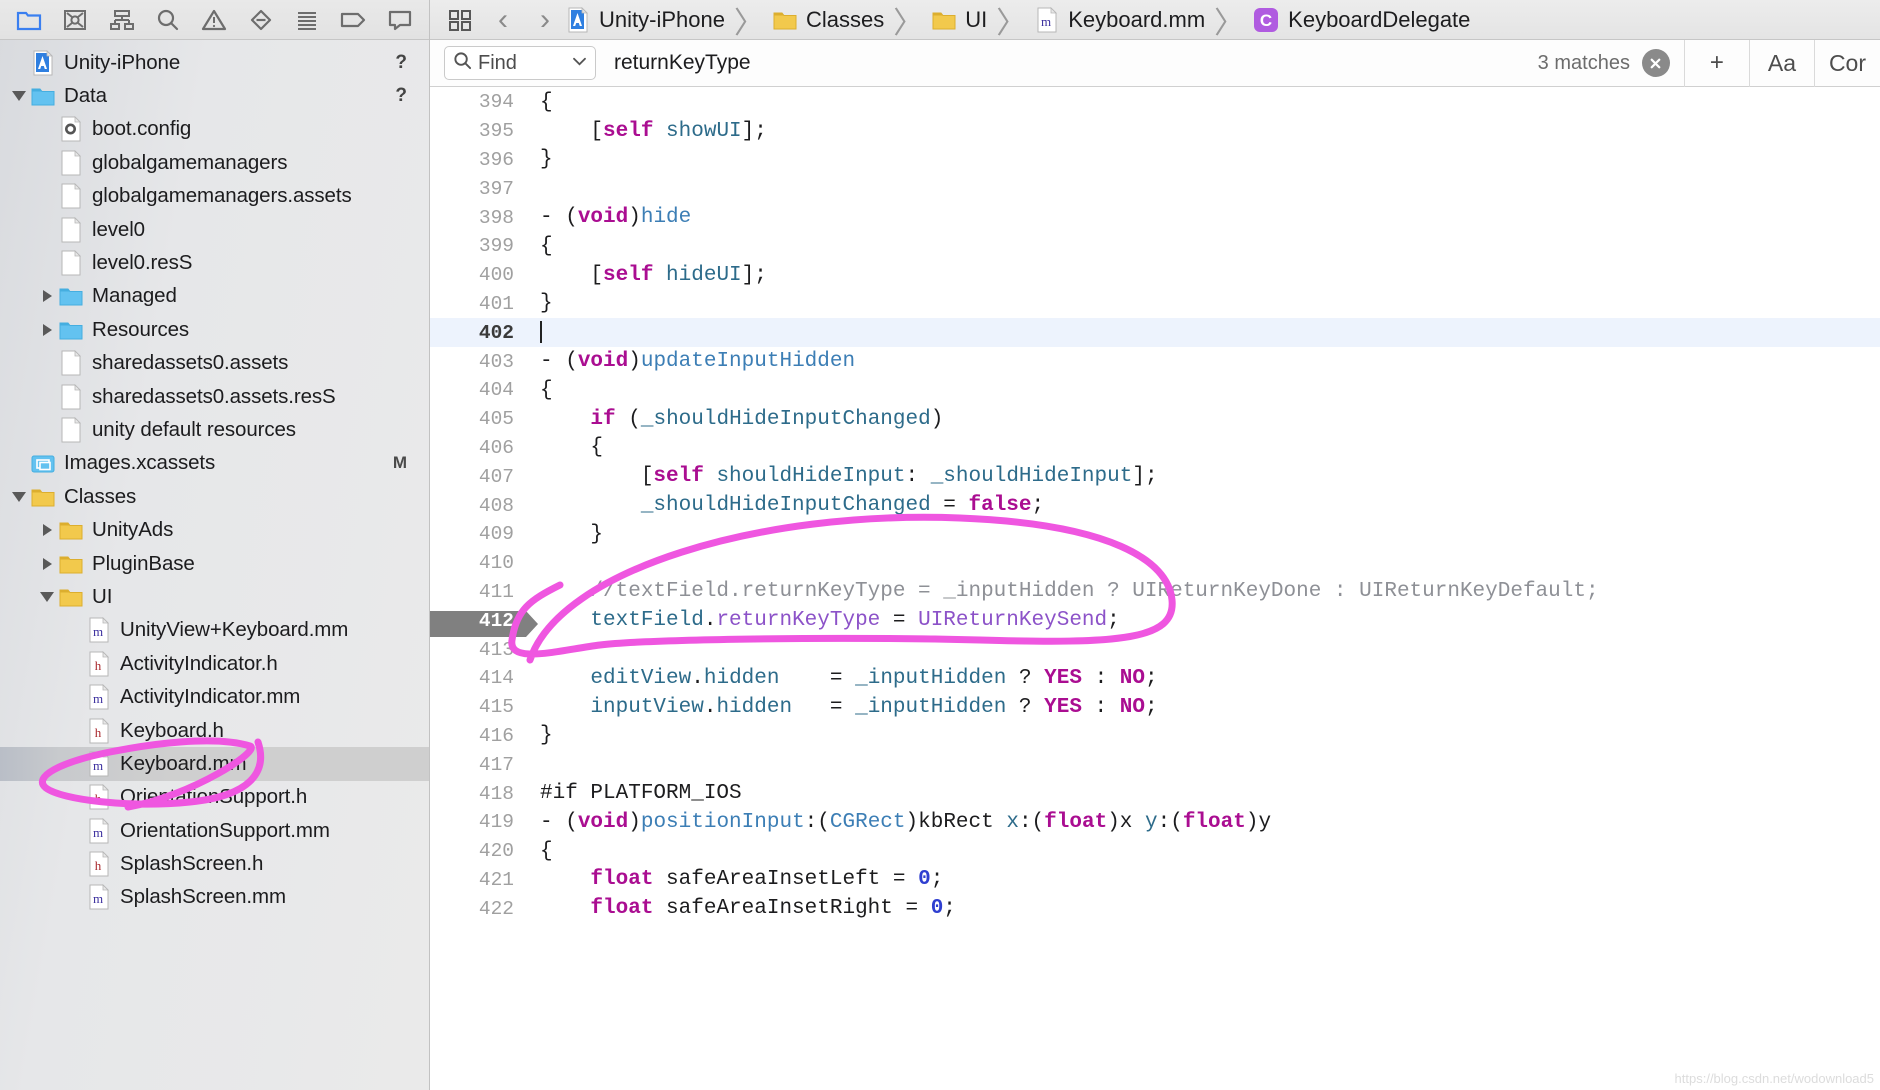  What do you see at coordinates (353, 20) in the screenshot?
I see `breakpoint-navigator-icon` at bounding box center [353, 20].